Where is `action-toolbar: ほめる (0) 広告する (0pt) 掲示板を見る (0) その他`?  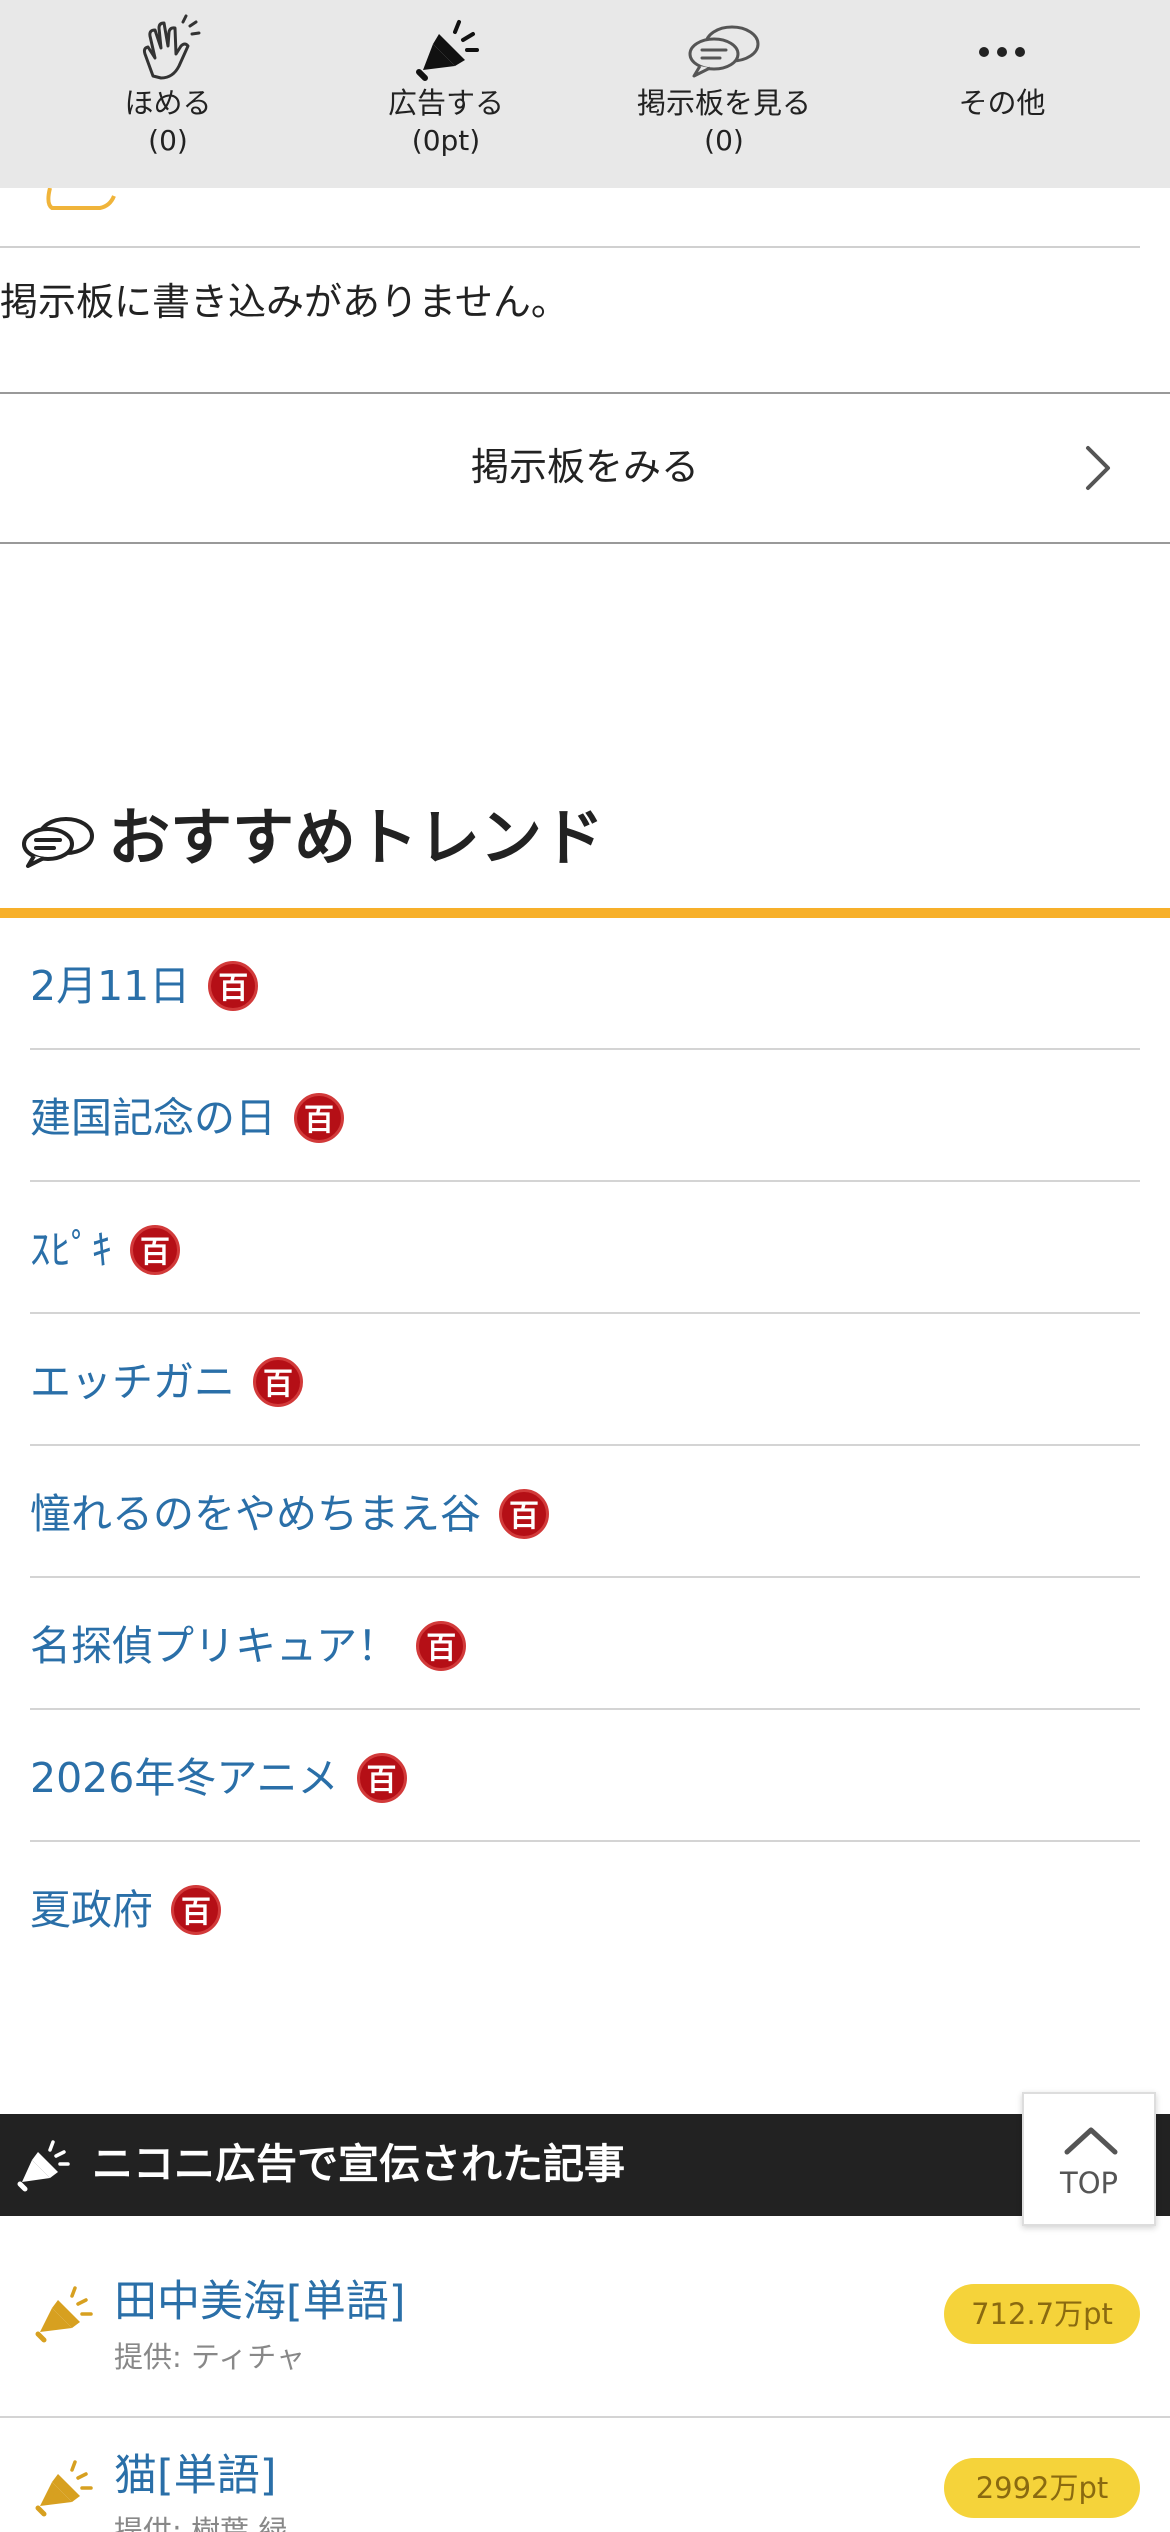 action-toolbar: ほめる (0) 広告する (0pt) 掲示板を見る (0) その他 is located at coordinates (585, 94).